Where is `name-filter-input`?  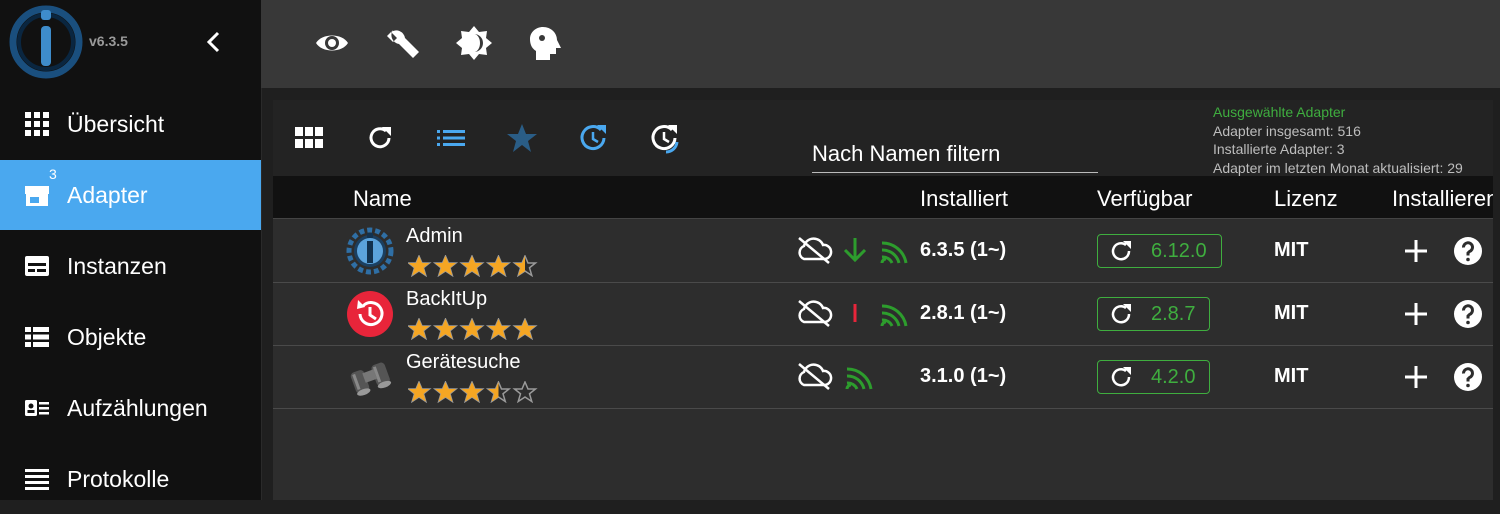 name-filter-input is located at coordinates (955, 154).